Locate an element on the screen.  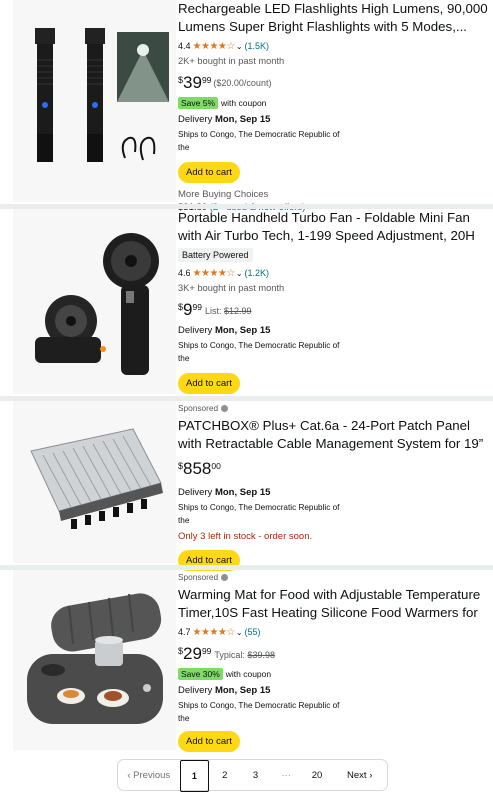
pagination-ellipsis: ··· is located at coordinates (286, 775).